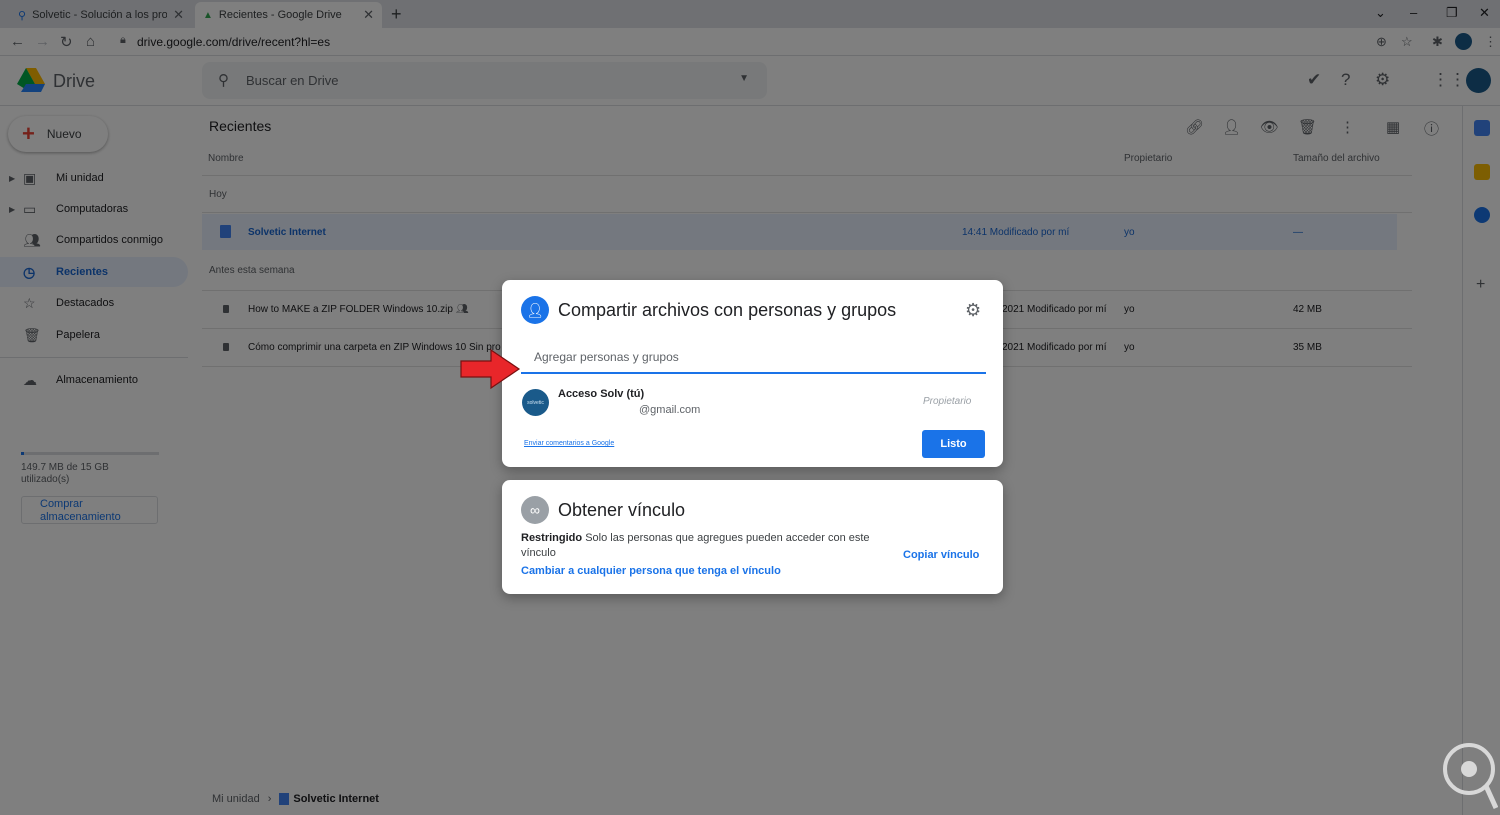 The height and width of the screenshot is (815, 1500). What do you see at coordinates (551, 538) in the screenshot?
I see `restriction-label: Restringido` at bounding box center [551, 538].